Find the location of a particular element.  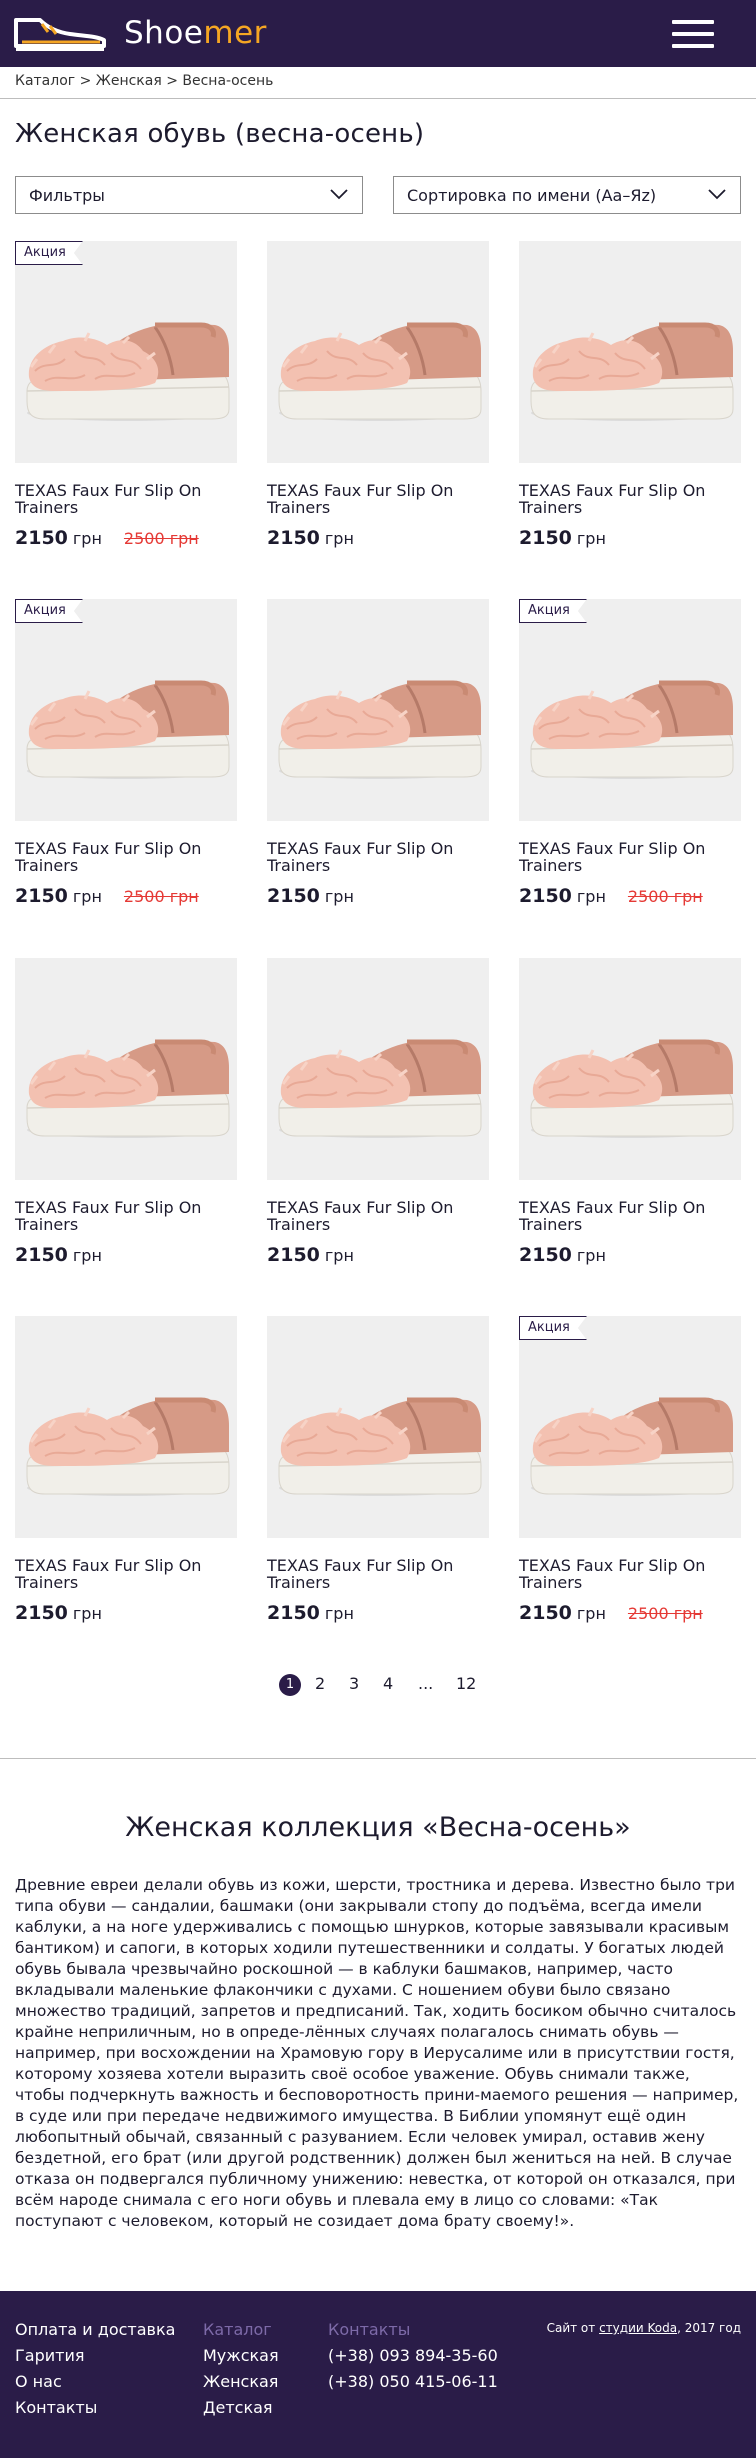

menu-icon is located at coordinates (693, 34).